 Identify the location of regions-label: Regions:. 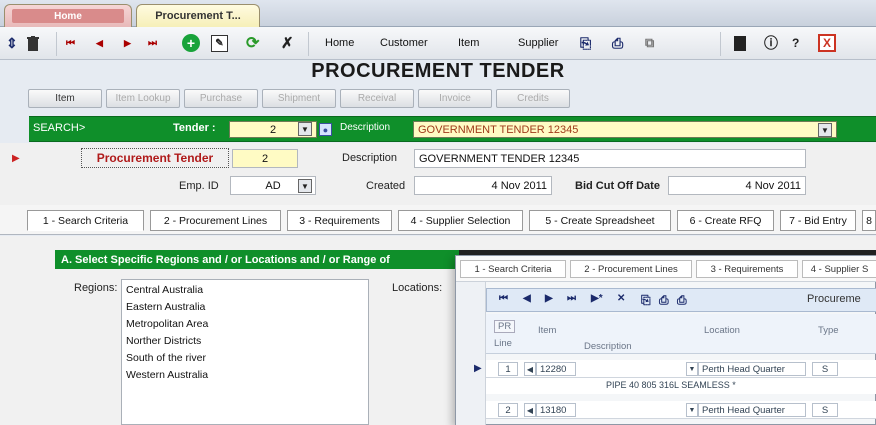
(96, 288).